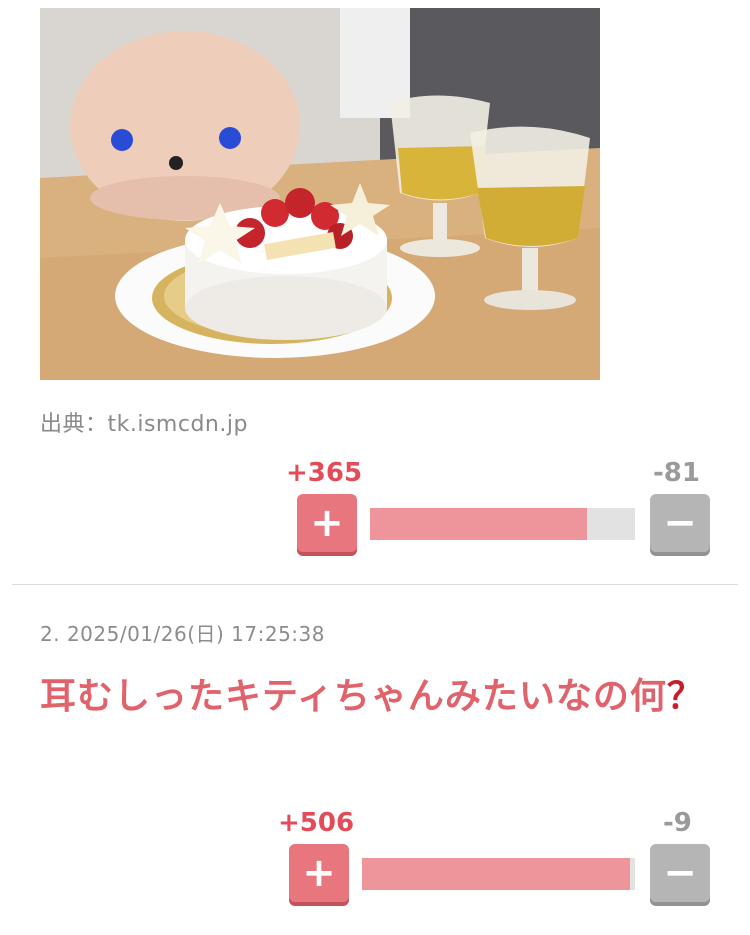  I want to click on post-meta: 2. 2025/01/26(日) 17:25:38, so click(182, 634).